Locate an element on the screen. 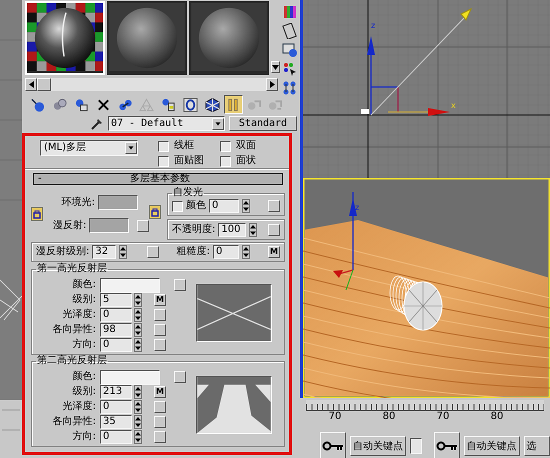 This screenshot has height=458, width=550. connected-dots-icon is located at coordinates (290, 88).